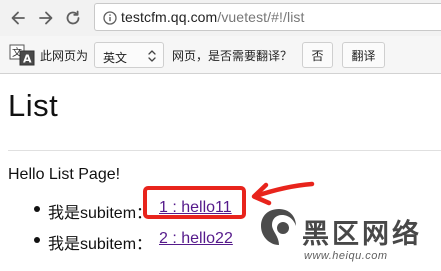  Describe the element at coordinates (194, 202) in the screenshot. I see `annotation-highlight-box` at that location.